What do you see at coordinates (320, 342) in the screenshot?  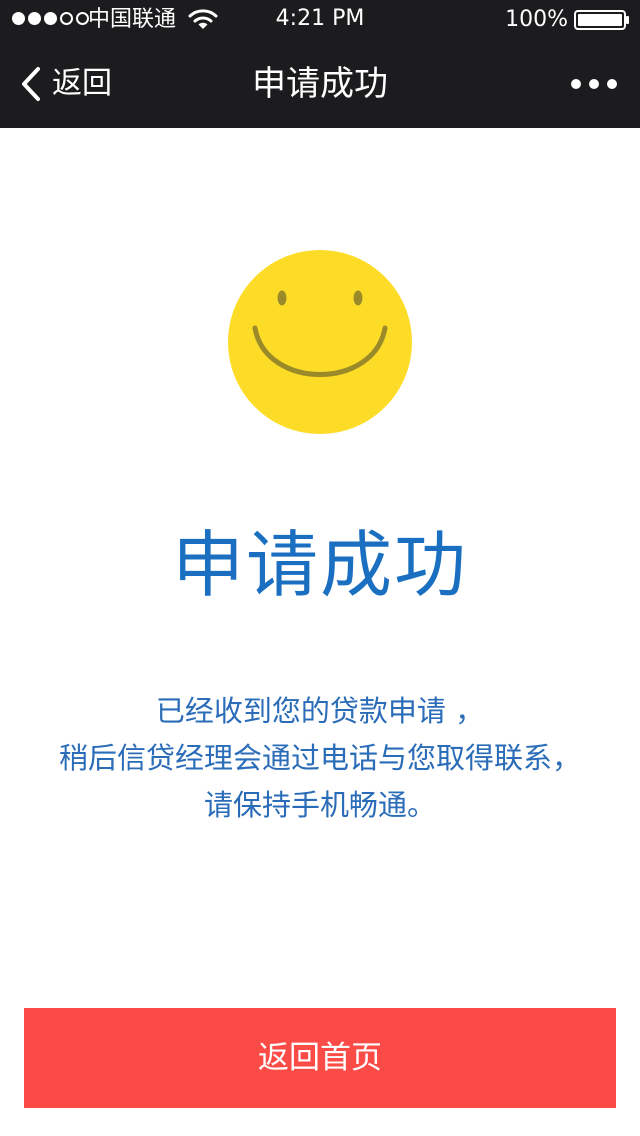 I see `smiley-face-icon` at bounding box center [320, 342].